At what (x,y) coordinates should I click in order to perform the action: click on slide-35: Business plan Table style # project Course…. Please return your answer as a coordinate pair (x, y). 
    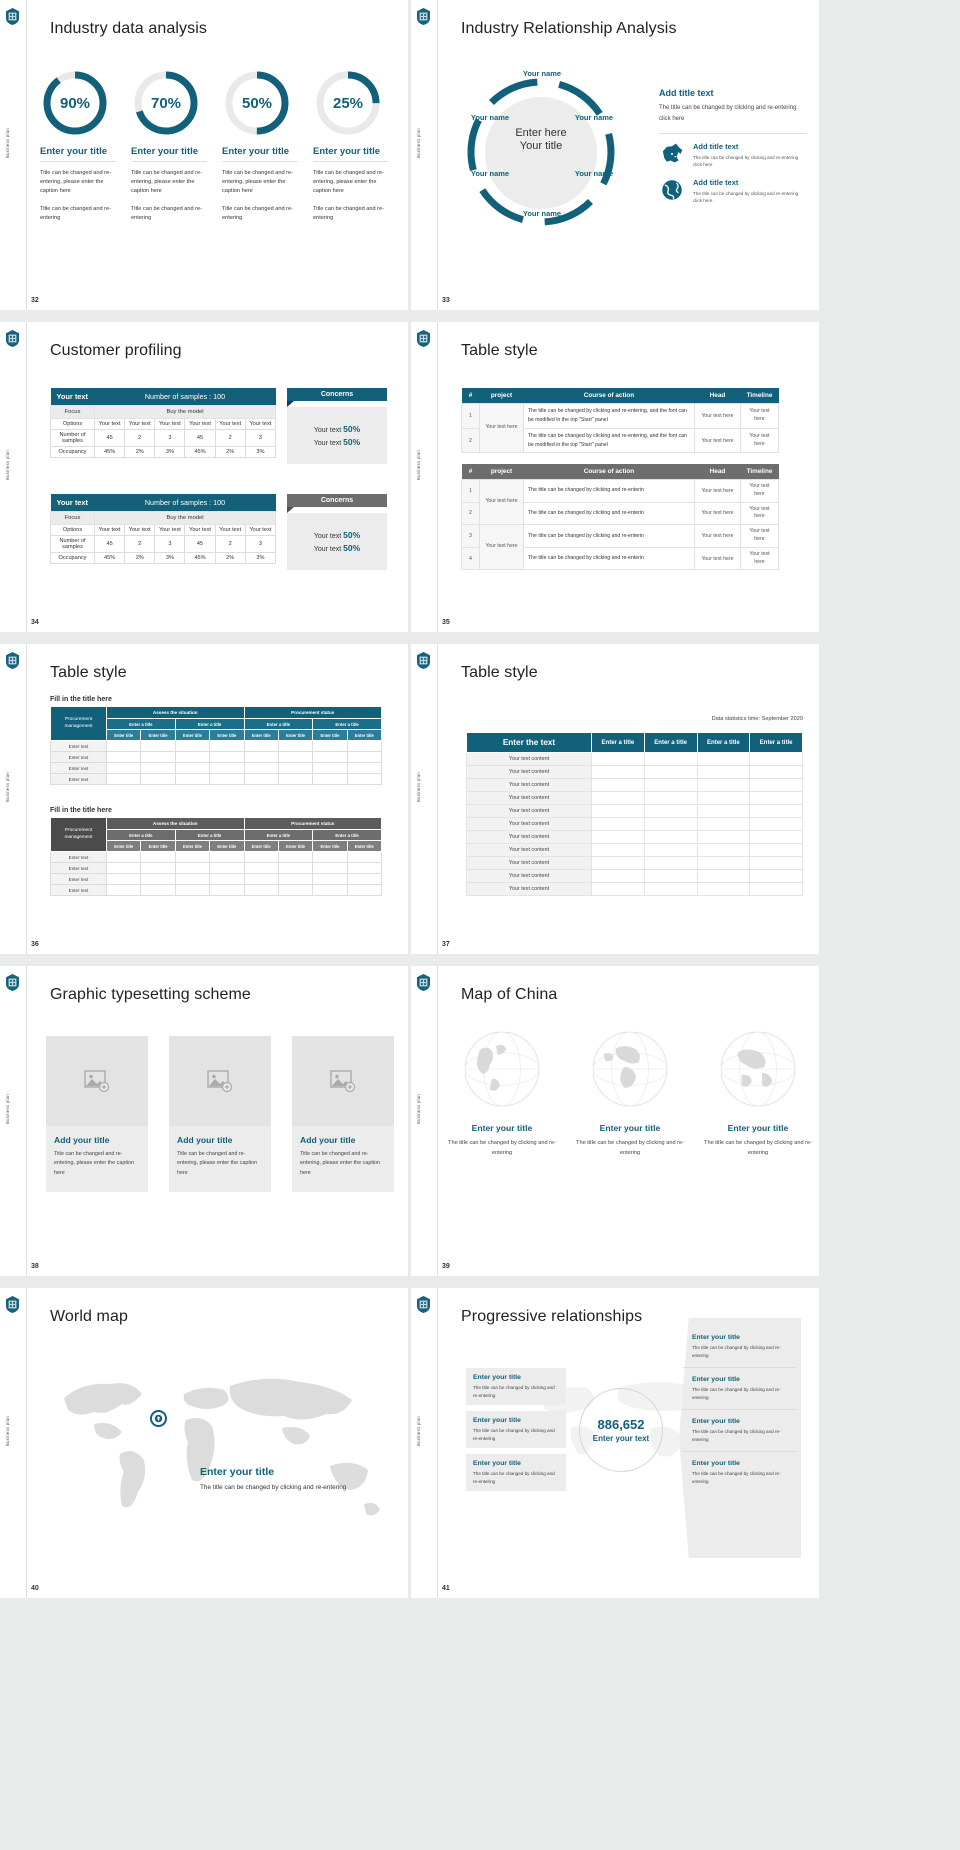
    Looking at the image, I should click on (615, 477).